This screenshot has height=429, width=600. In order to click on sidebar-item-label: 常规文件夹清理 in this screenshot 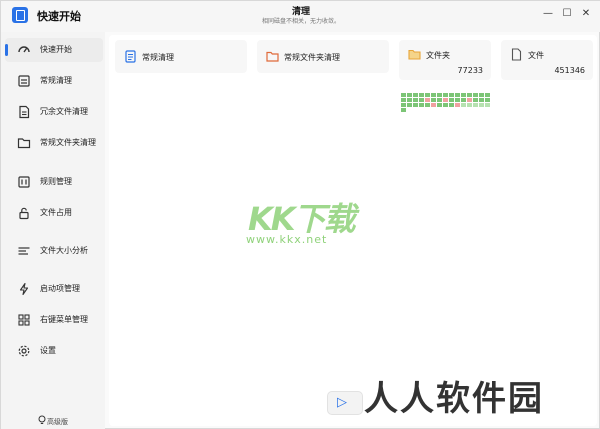, I will do `click(68, 142)`.